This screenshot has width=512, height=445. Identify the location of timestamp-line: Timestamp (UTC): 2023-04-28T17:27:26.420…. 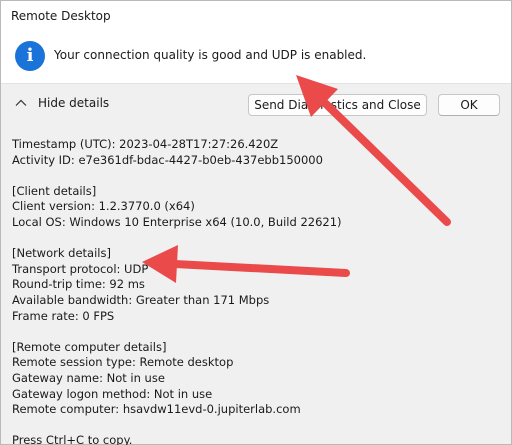
(145, 144).